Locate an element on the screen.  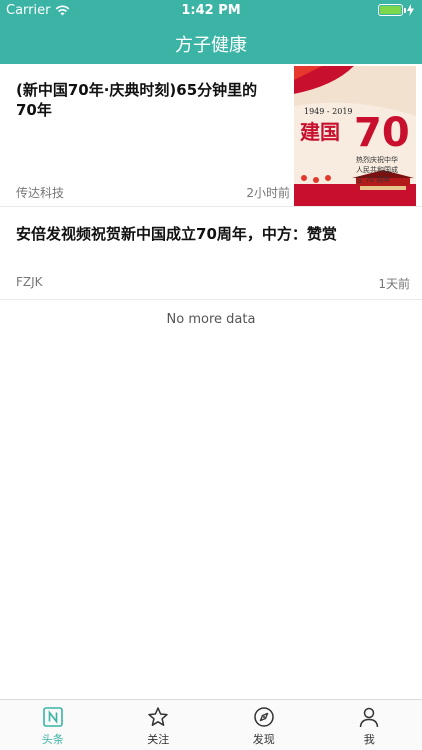
thumbnail-graphic: 1949 - 2019 建国 70 热烈庆祝中华 人民共和国成 立 70 周年 is located at coordinates (355, 136).